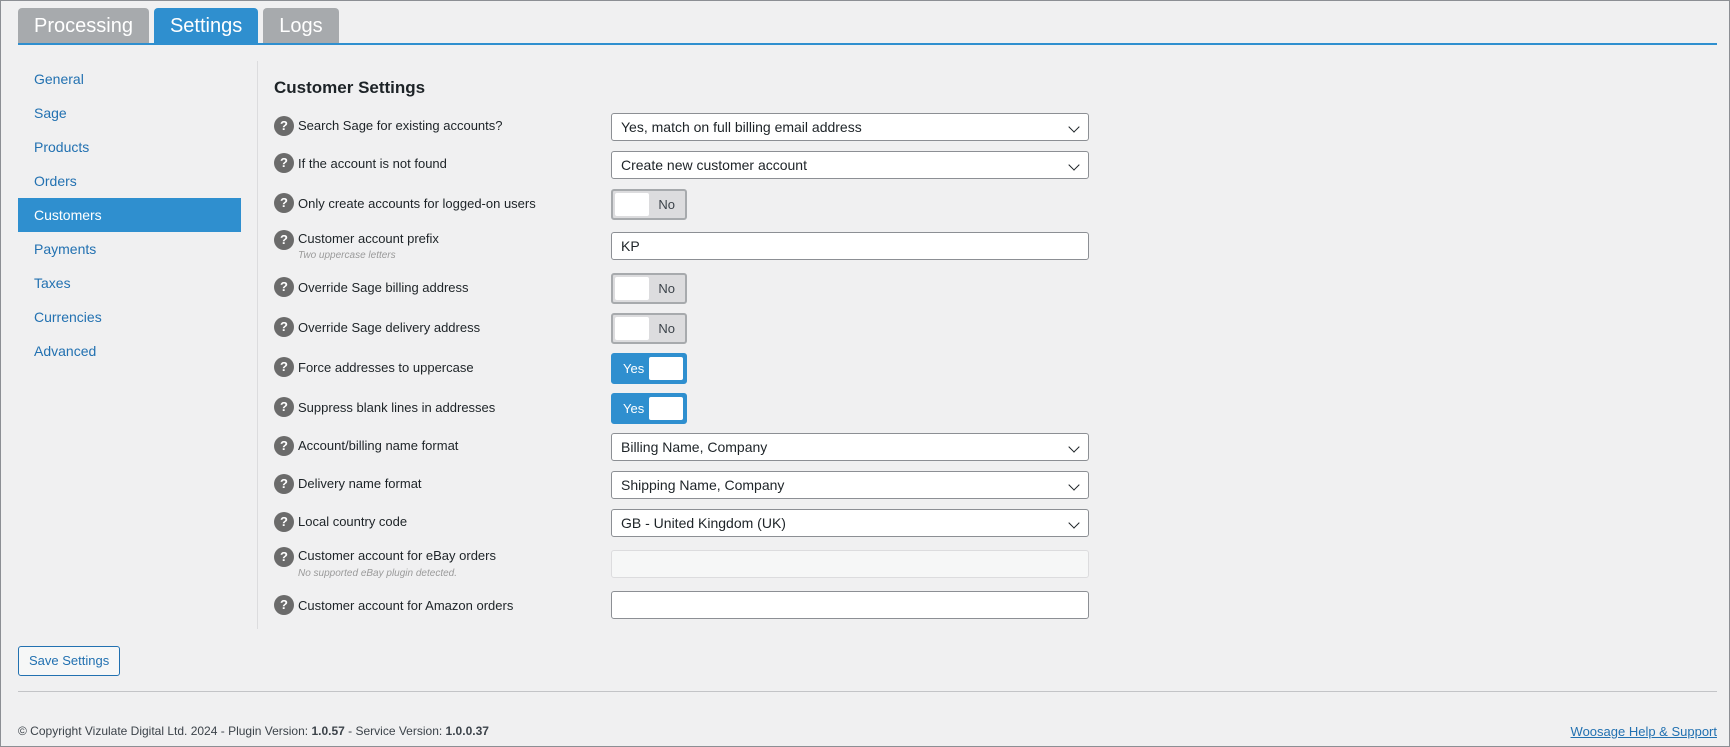  Describe the element at coordinates (850, 605) in the screenshot. I see `amazon-account-input` at that location.